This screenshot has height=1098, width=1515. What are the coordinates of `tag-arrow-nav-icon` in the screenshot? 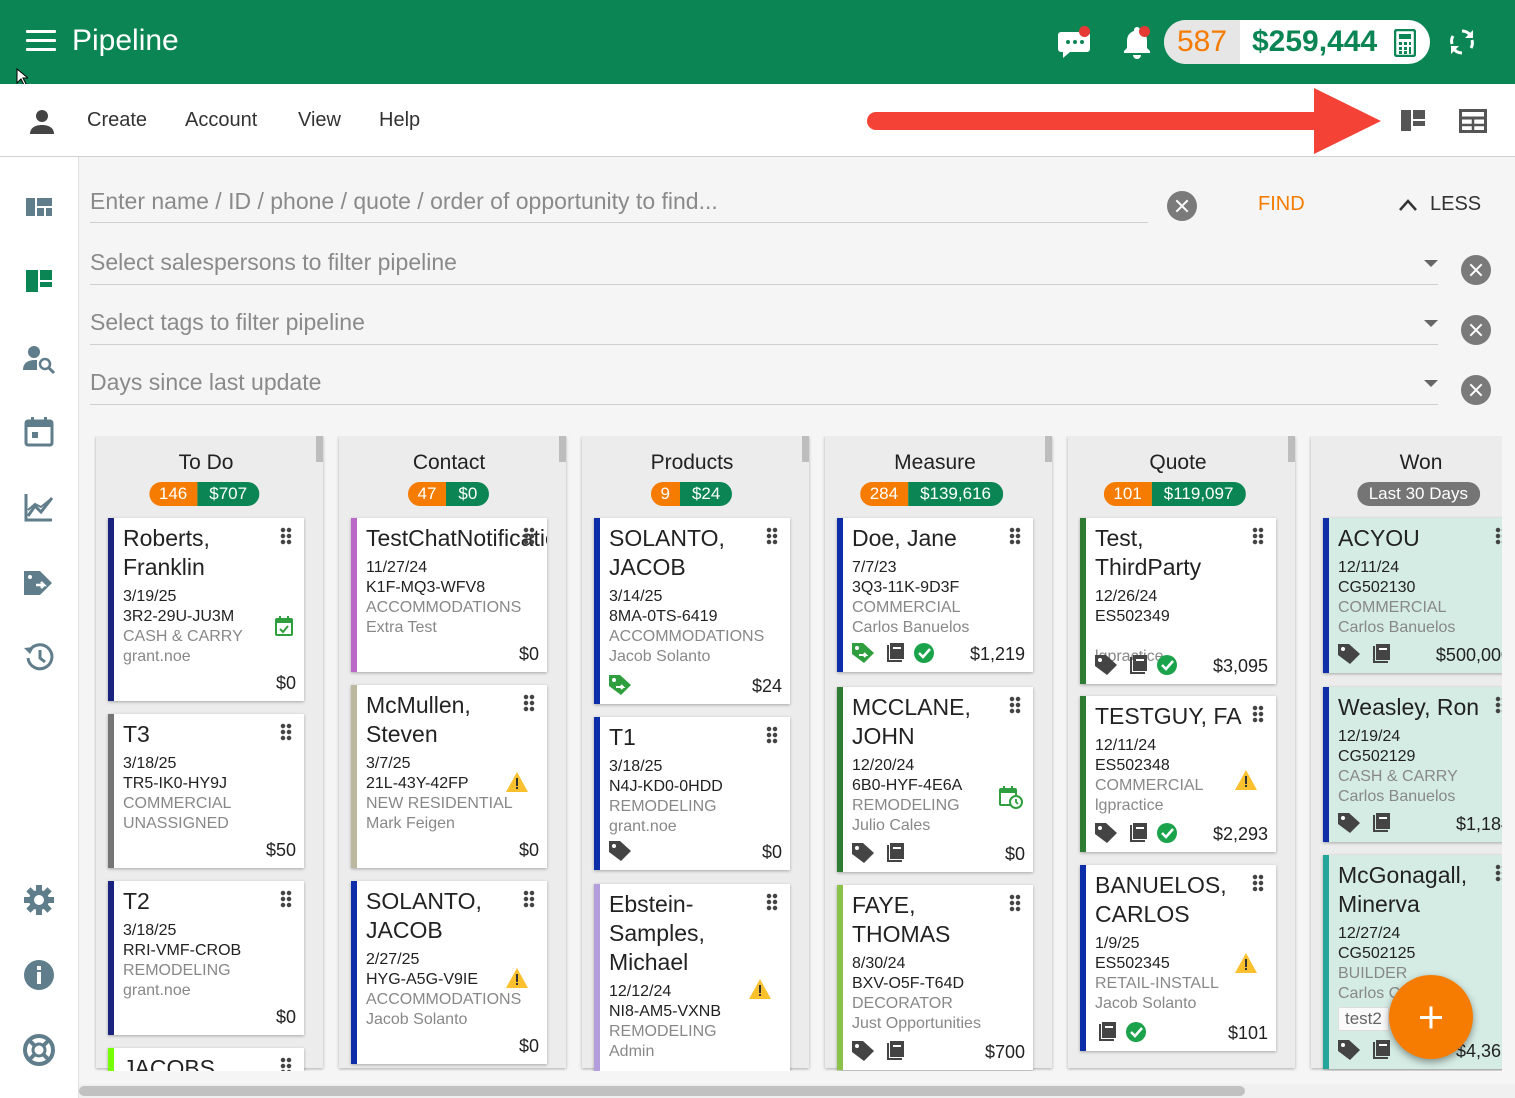 It's located at (39, 582).